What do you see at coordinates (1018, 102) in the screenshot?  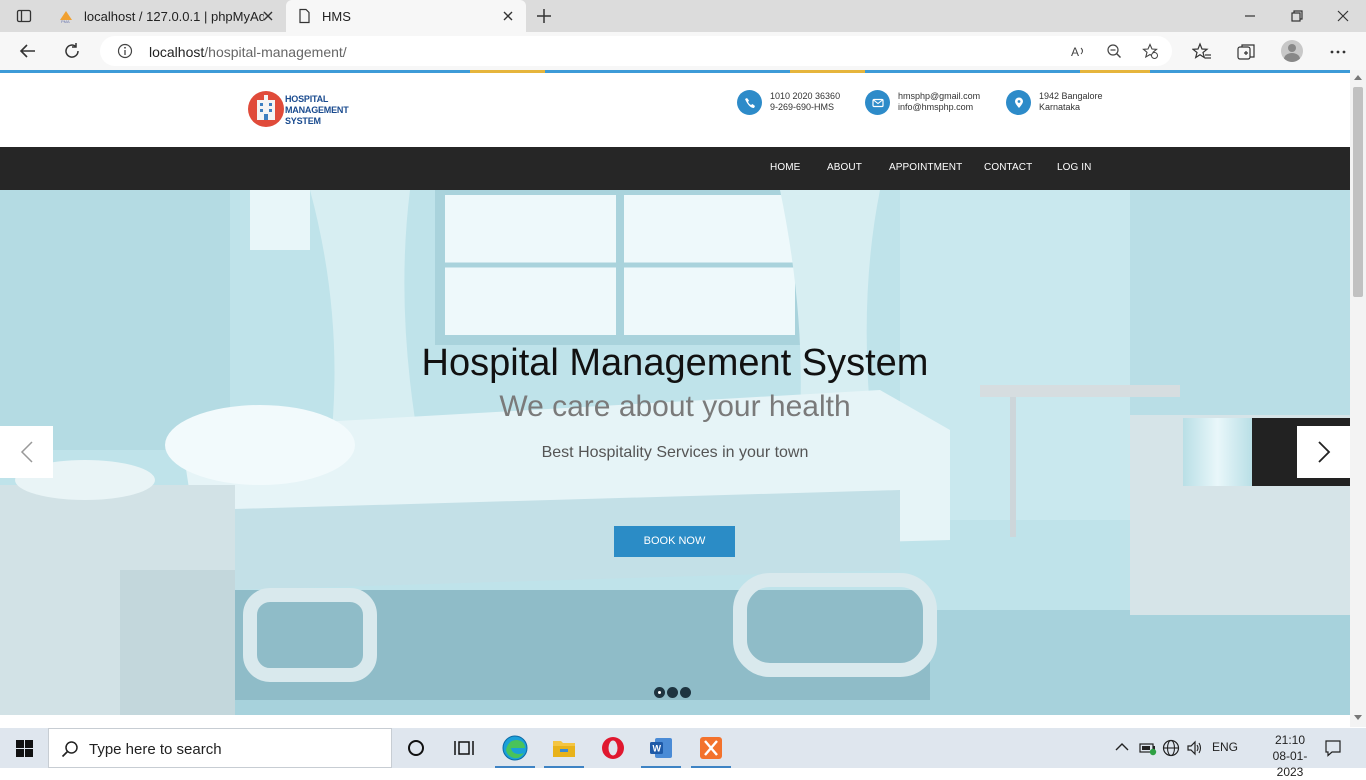 I see `location-pin-icon` at bounding box center [1018, 102].